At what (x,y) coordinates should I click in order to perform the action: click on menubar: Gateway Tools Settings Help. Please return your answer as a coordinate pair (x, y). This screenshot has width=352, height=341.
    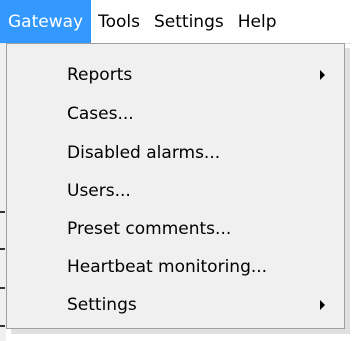
    Looking at the image, I should click on (176, 22).